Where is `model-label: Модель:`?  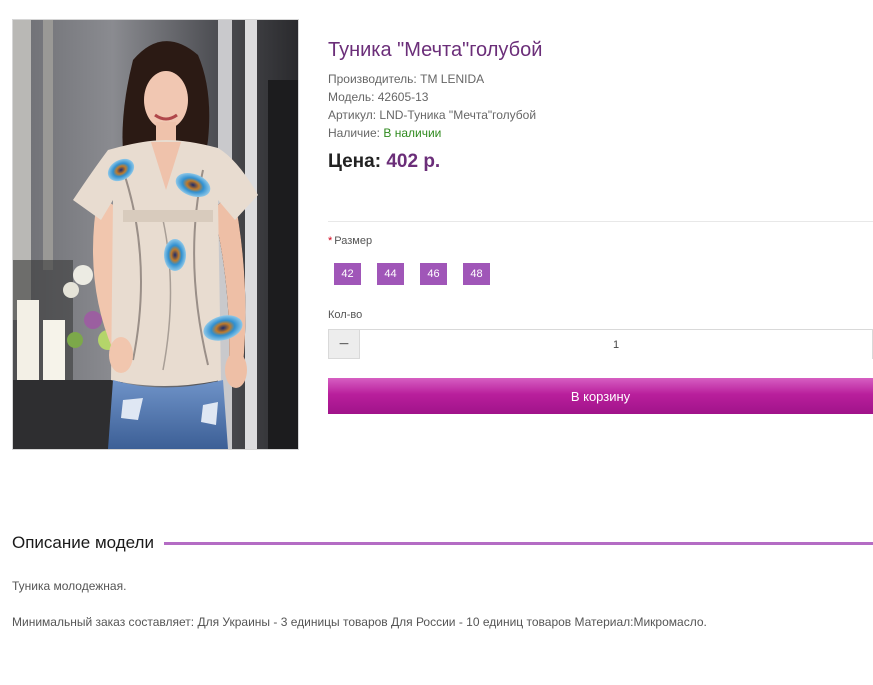
model-label: Модель: is located at coordinates (351, 97).